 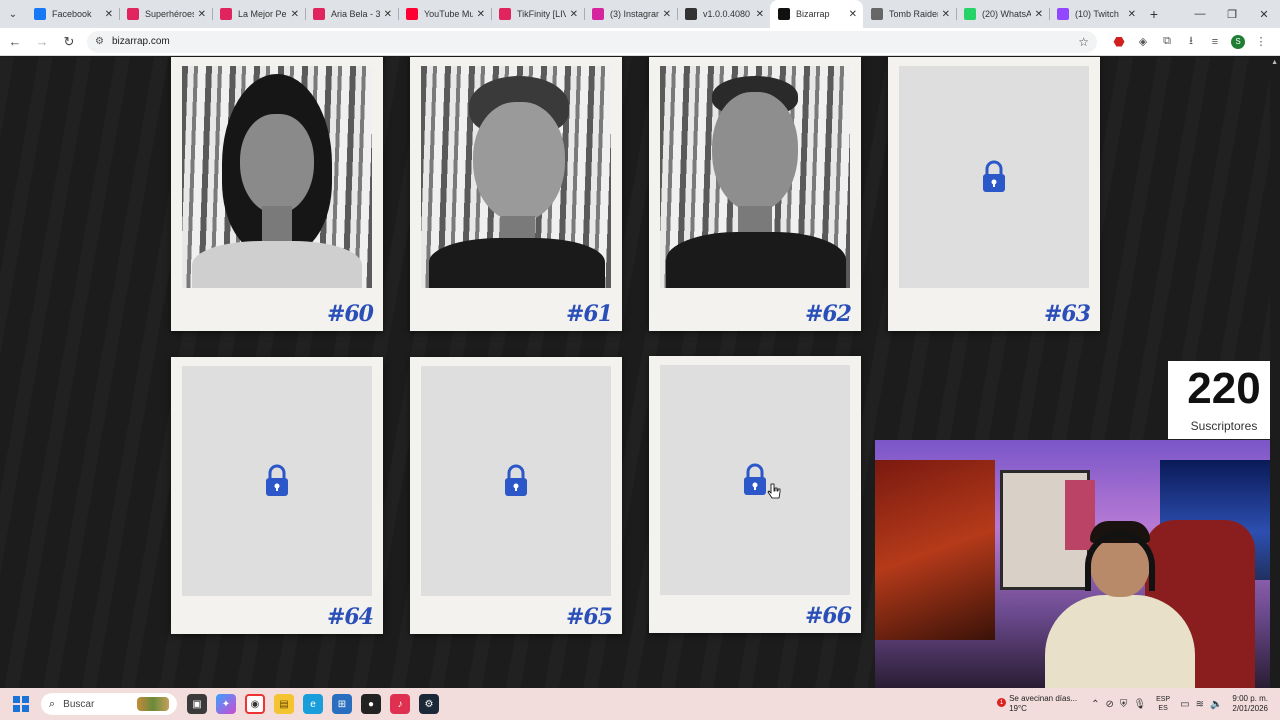 I want to click on search-placeholder: Buscar, so click(x=79, y=704).